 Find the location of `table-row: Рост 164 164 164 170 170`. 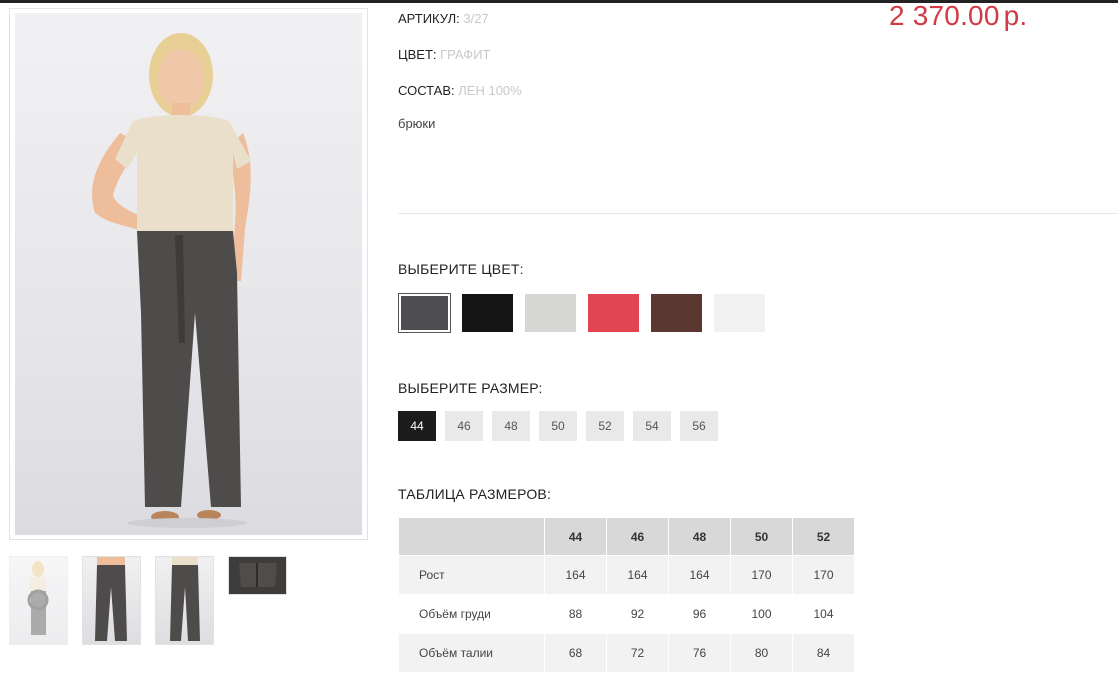

table-row: Рост 164 164 164 170 170 is located at coordinates (626, 575).